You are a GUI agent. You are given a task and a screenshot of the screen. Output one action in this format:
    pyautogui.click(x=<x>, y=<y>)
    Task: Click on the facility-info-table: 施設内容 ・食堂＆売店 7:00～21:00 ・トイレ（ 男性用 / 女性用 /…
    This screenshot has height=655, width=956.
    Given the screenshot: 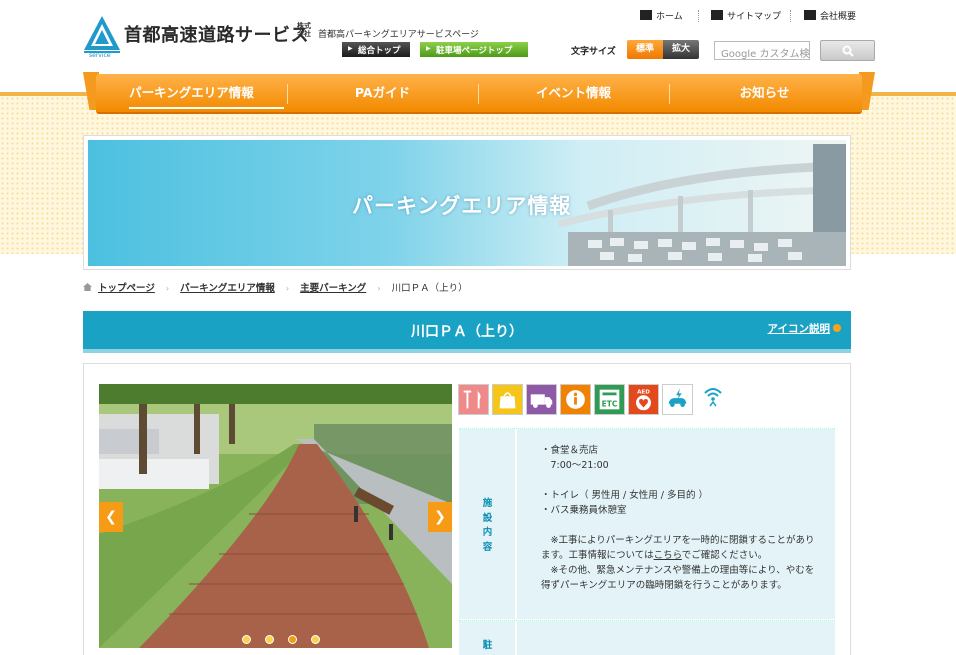 What is the action you would take?
    pyautogui.click(x=647, y=541)
    